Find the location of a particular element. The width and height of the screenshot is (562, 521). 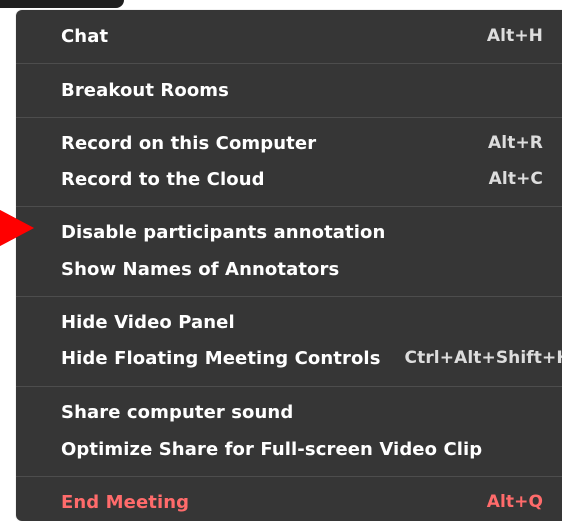

menu-item-label: Disable participants annotation is located at coordinates (223, 232).